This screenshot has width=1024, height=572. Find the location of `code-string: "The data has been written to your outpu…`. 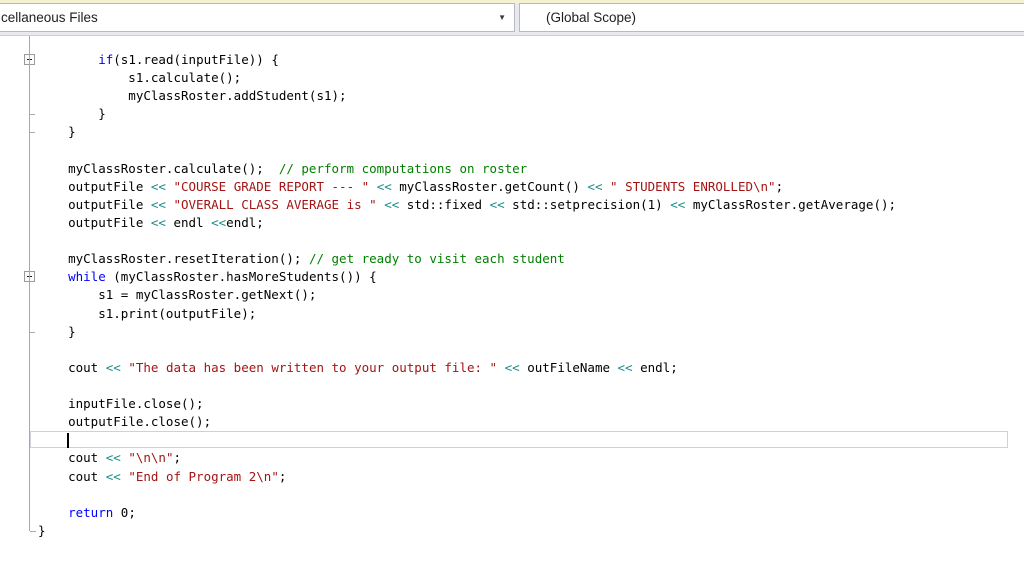

code-string: "The data has been written to your outpu… is located at coordinates (313, 367).